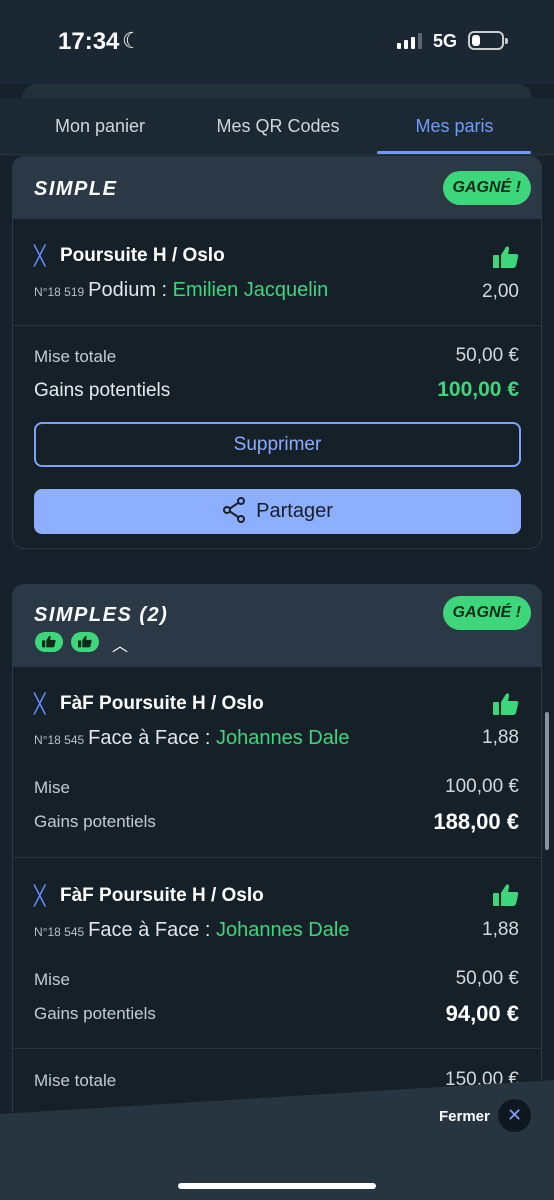 The image size is (554, 1200). Describe the element at coordinates (234, 509) in the screenshot. I see `share-icon` at that location.